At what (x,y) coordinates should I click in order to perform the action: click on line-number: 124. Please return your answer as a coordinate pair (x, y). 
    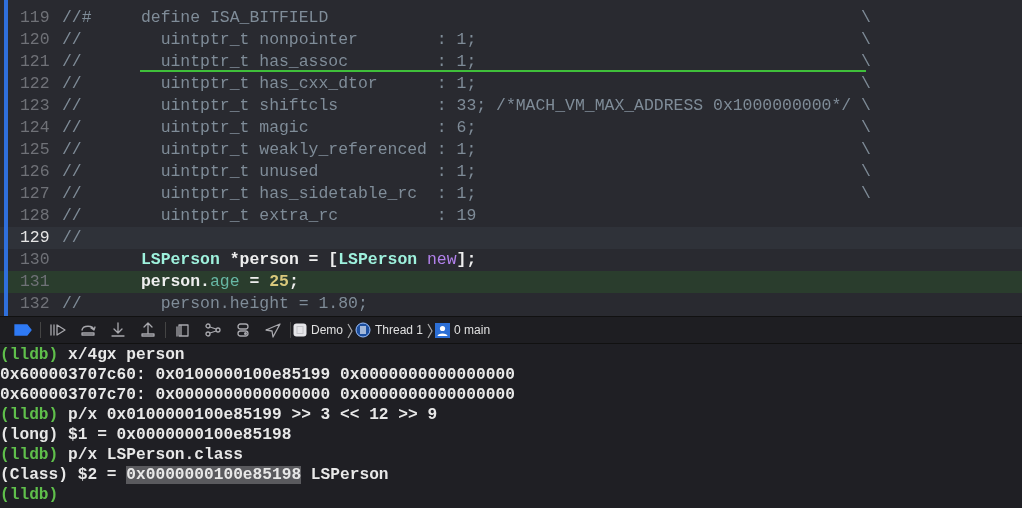
    Looking at the image, I should click on (35, 128).